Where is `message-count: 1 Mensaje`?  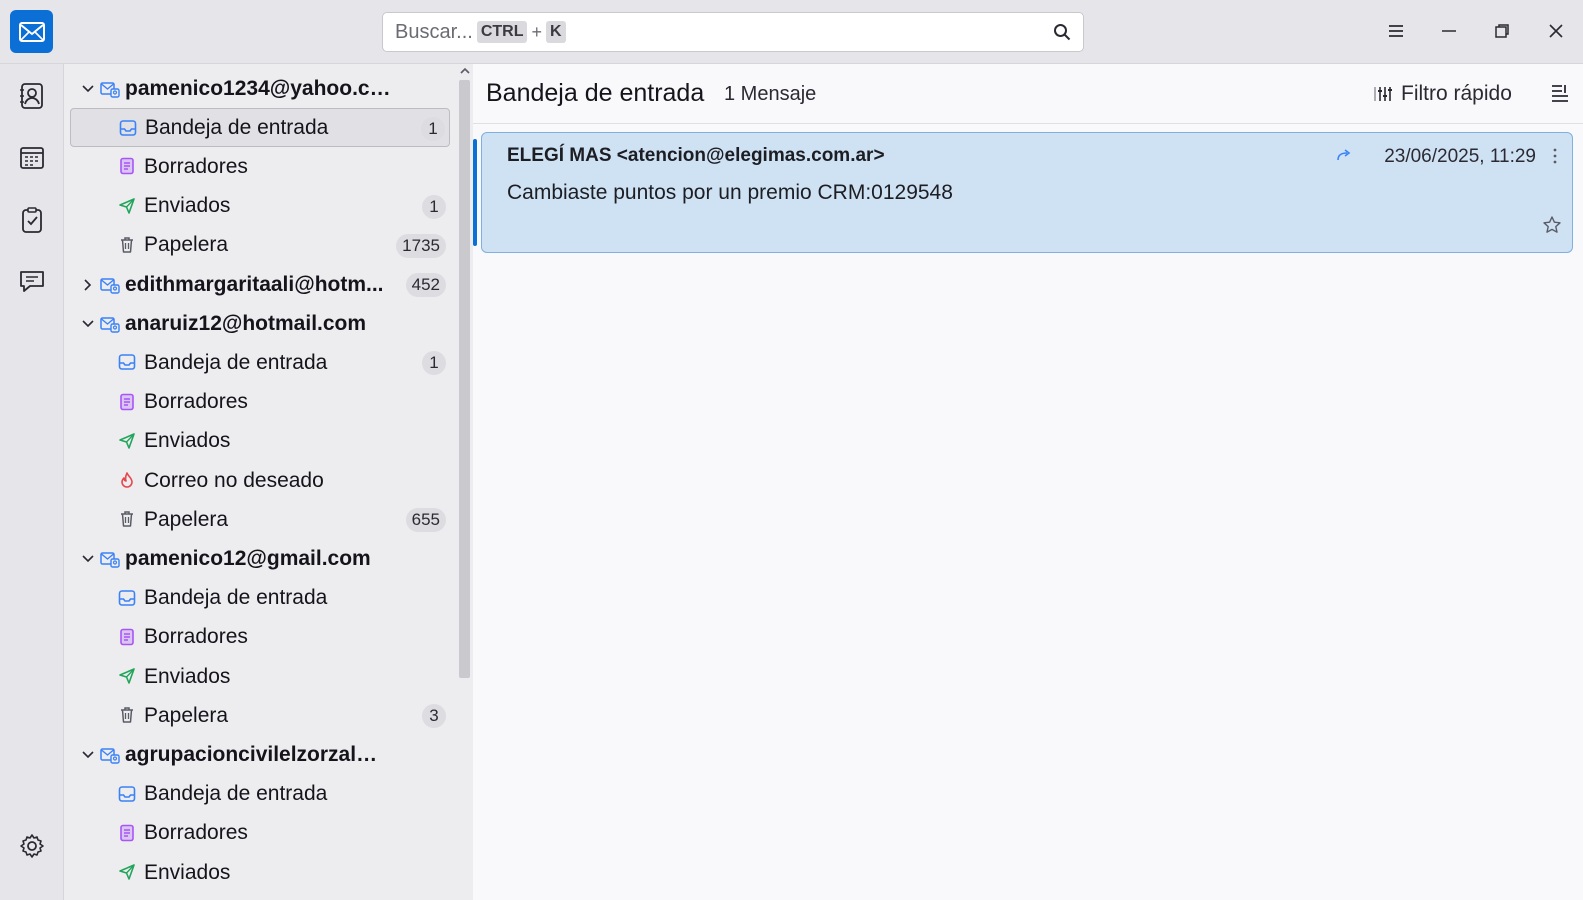
message-count: 1 Mensaje is located at coordinates (770, 94).